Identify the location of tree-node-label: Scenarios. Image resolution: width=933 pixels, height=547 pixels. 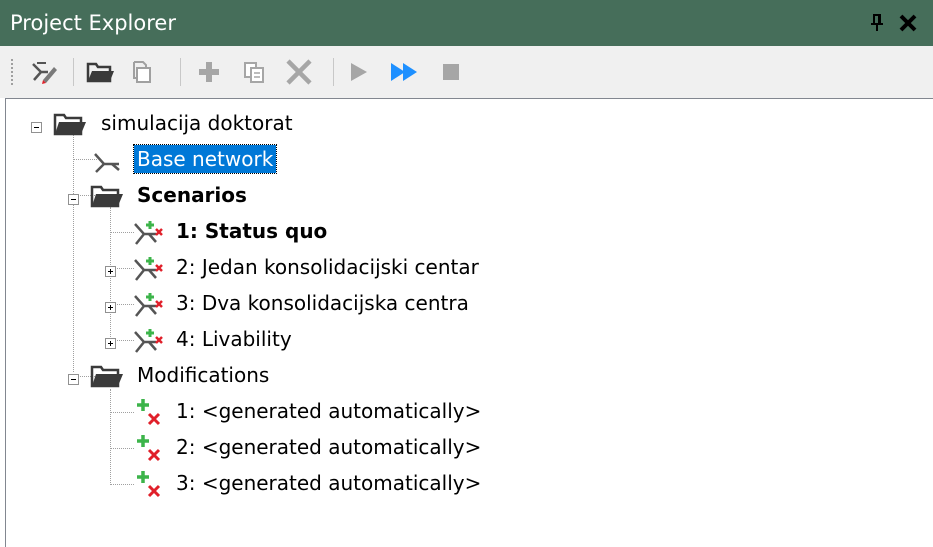
(192, 195).